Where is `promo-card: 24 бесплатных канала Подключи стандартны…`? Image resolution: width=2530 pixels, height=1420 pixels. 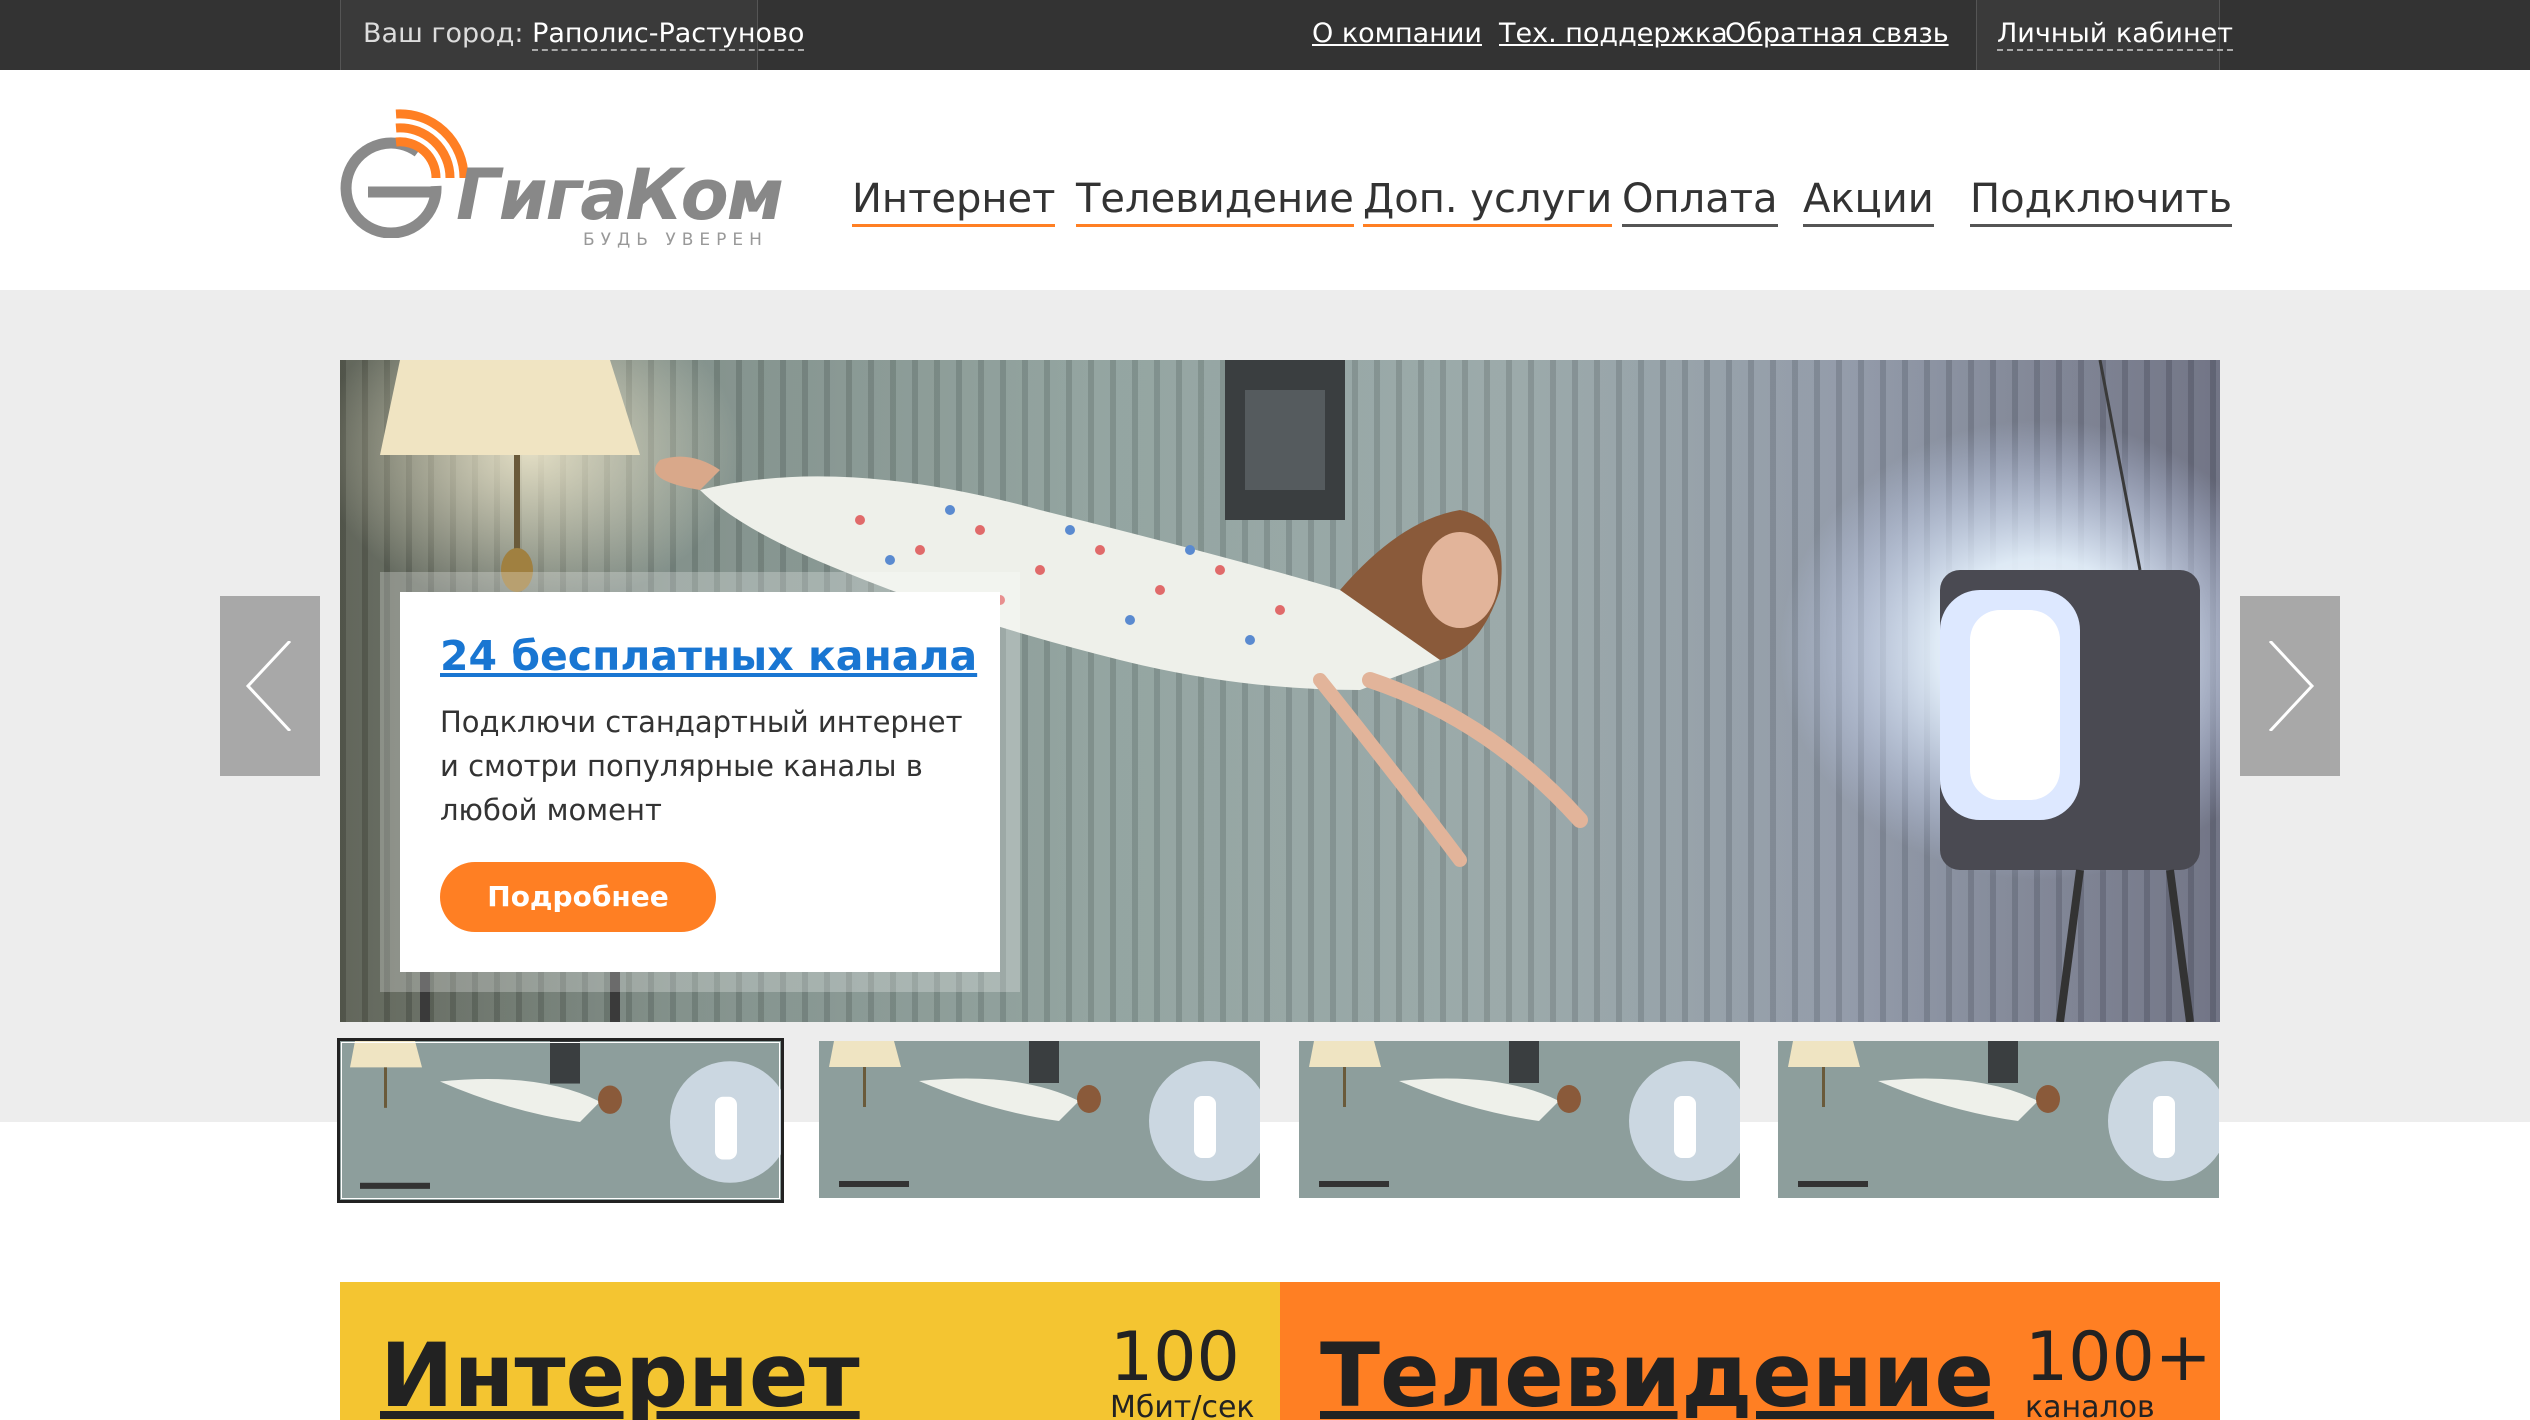 promo-card: 24 бесплатных канала Подключи стандартны… is located at coordinates (700, 782).